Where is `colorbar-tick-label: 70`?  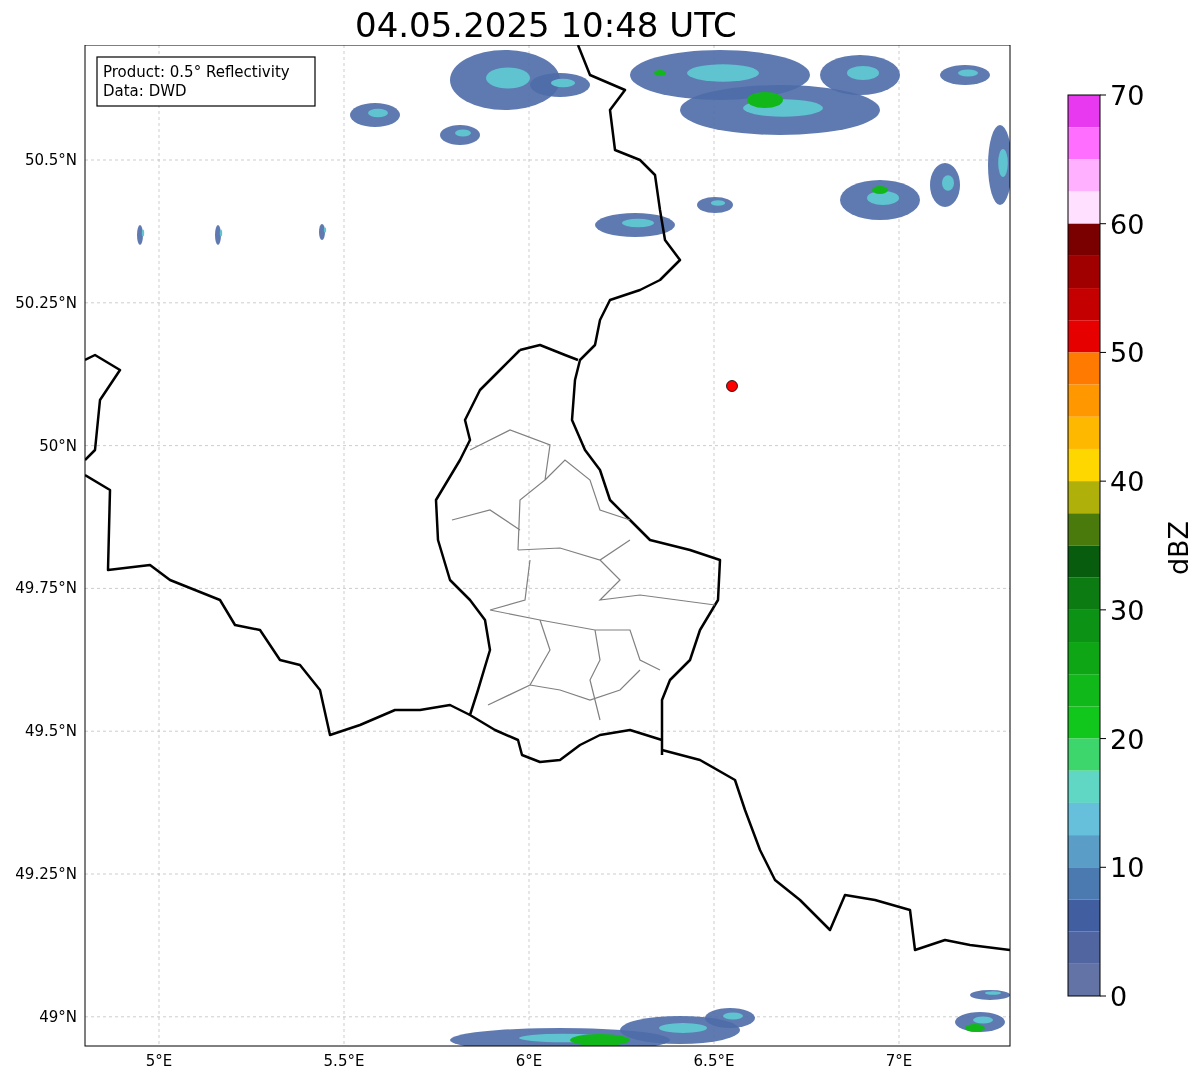
colorbar-tick-label: 70 is located at coordinates (1127, 95).